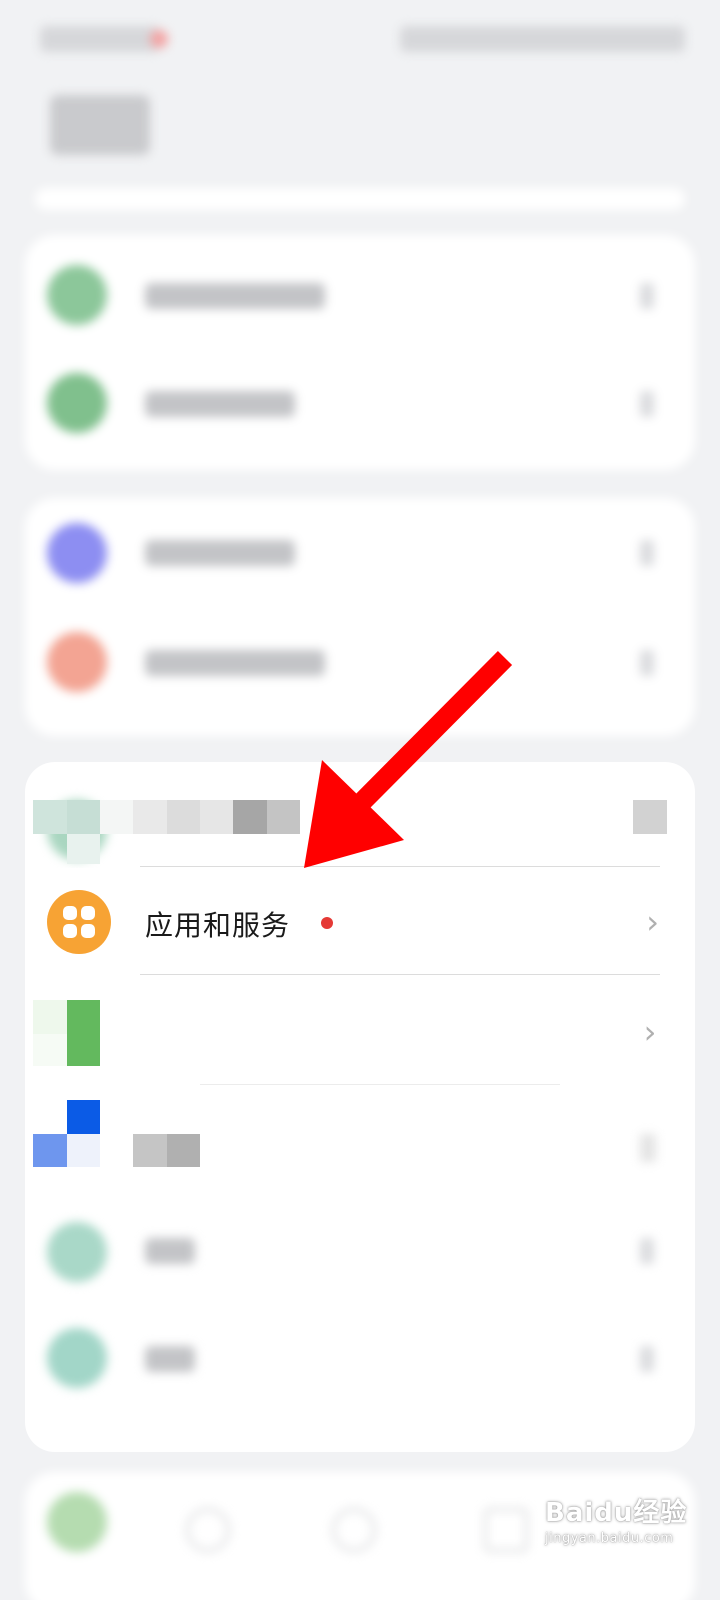 The image size is (720, 1600). I want to click on watermark-url: jingyan.baidu.com, so click(609, 1538).